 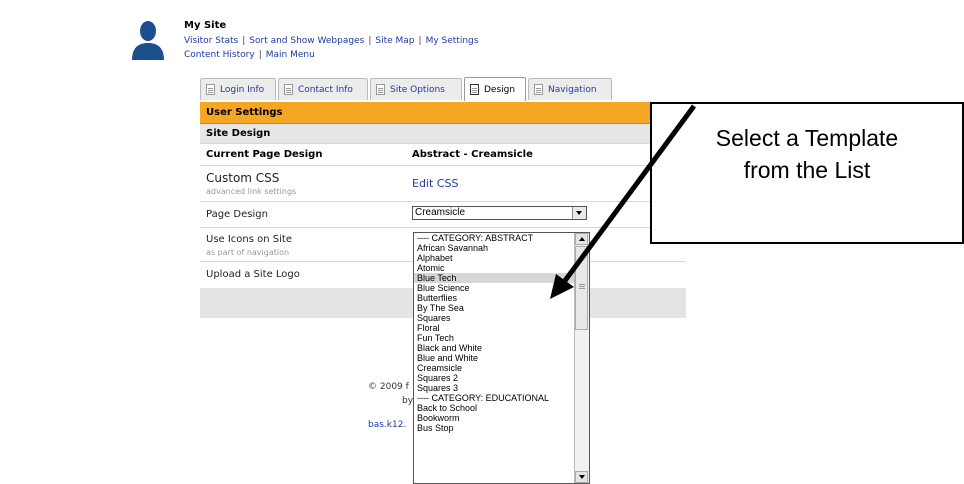 I want to click on pointer-arrow-icon, so click(x=623, y=201).